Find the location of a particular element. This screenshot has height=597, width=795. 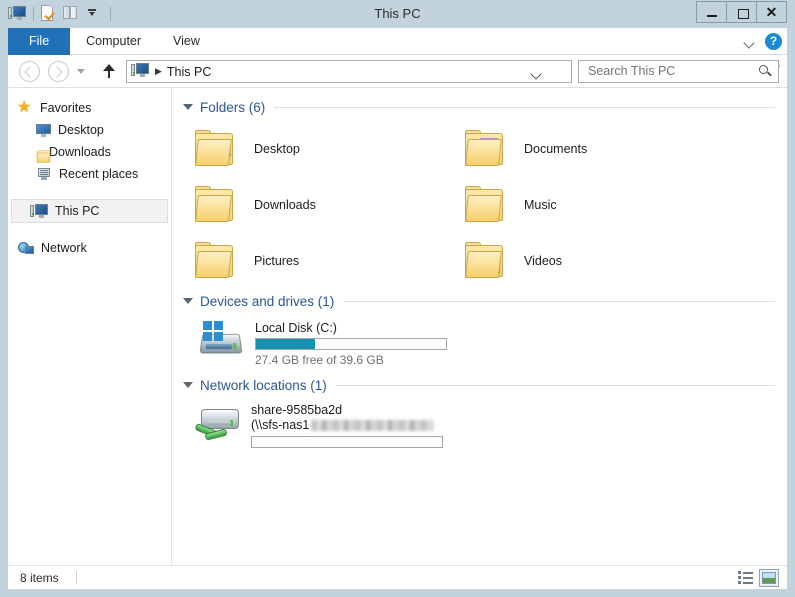

chevron-down-icon is located at coordinates (750, 42).